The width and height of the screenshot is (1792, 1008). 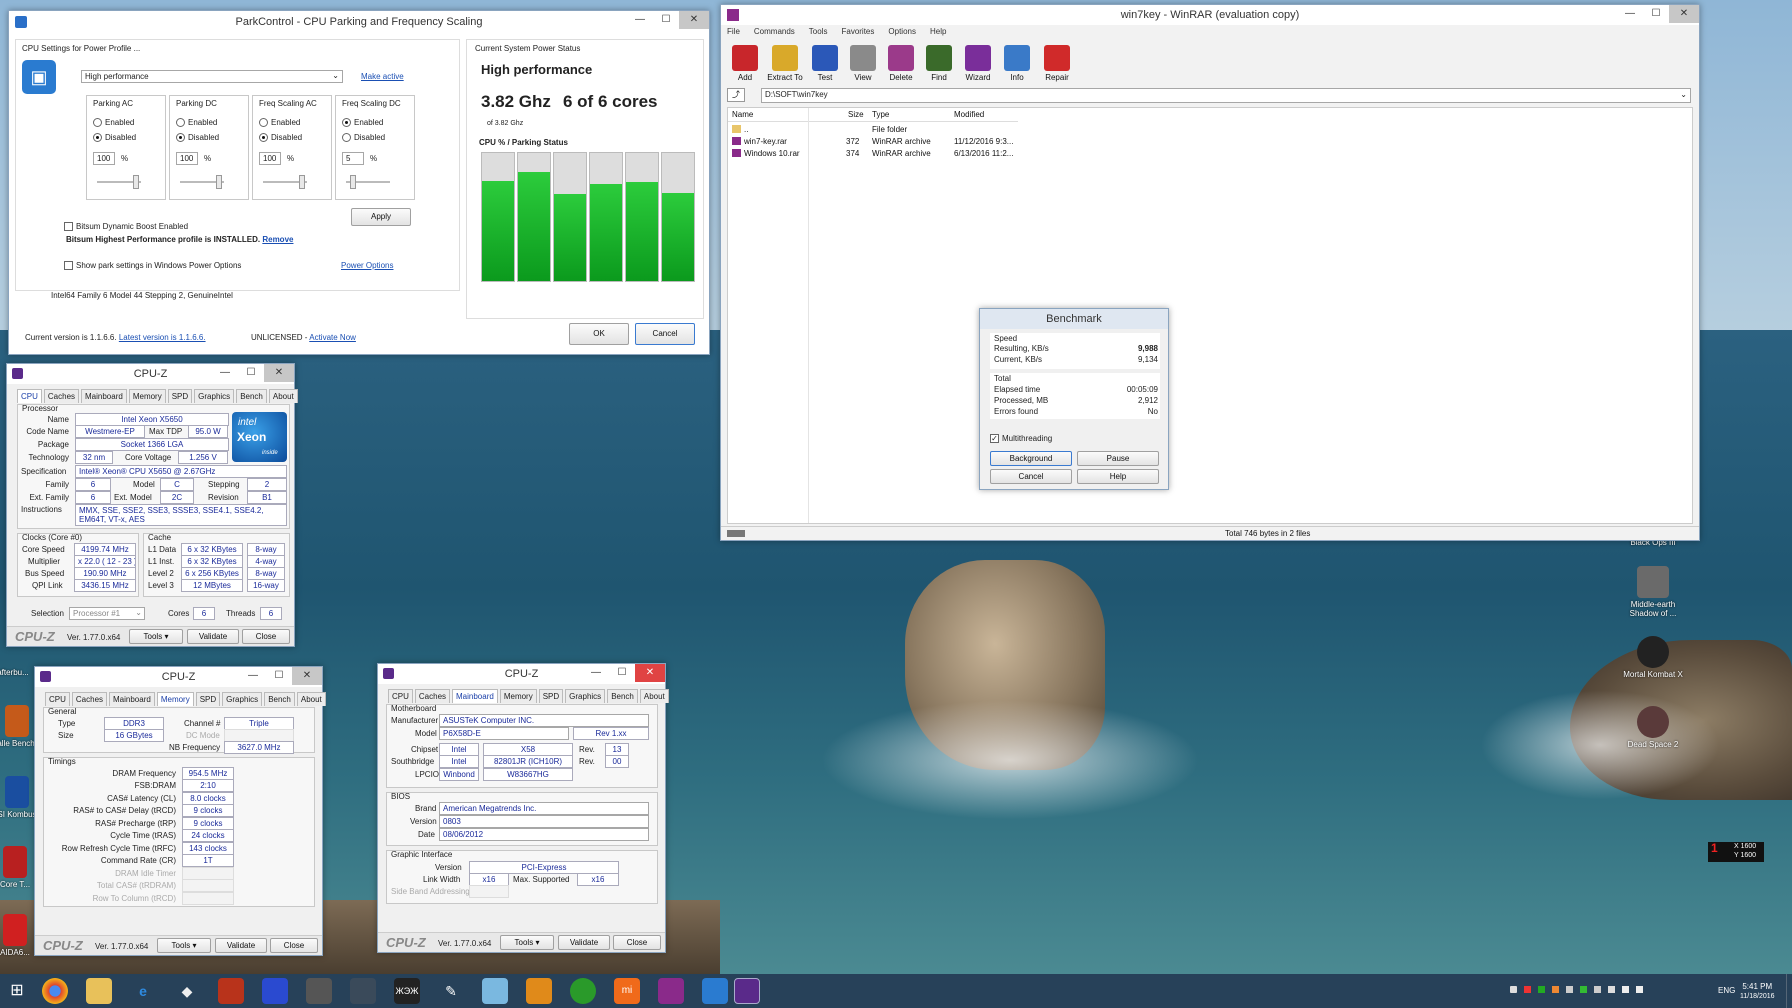 I want to click on tab-cpu: CPU, so click(x=57, y=699).